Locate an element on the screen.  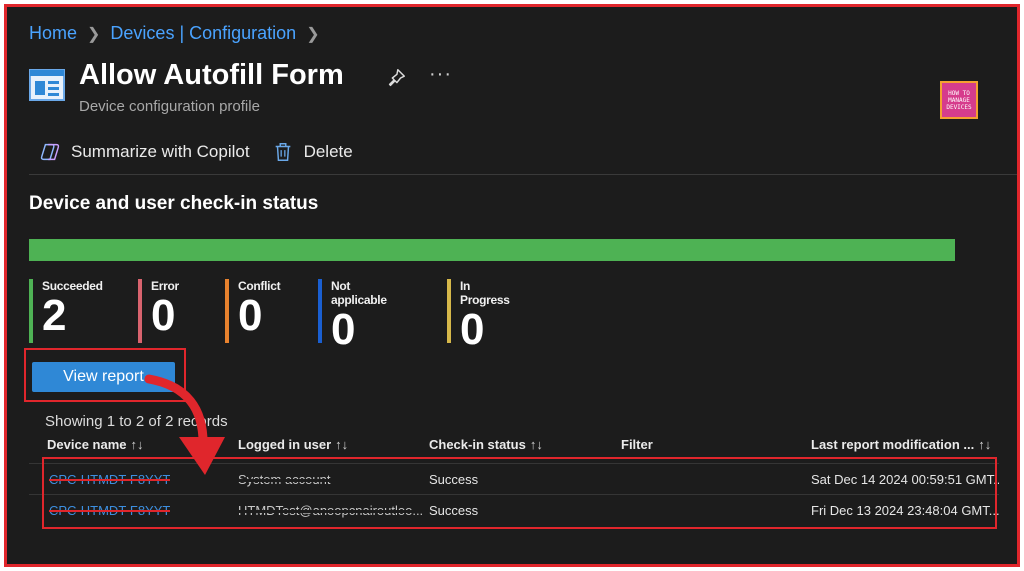
logo-line: MANAGE is located at coordinates (959, 100).